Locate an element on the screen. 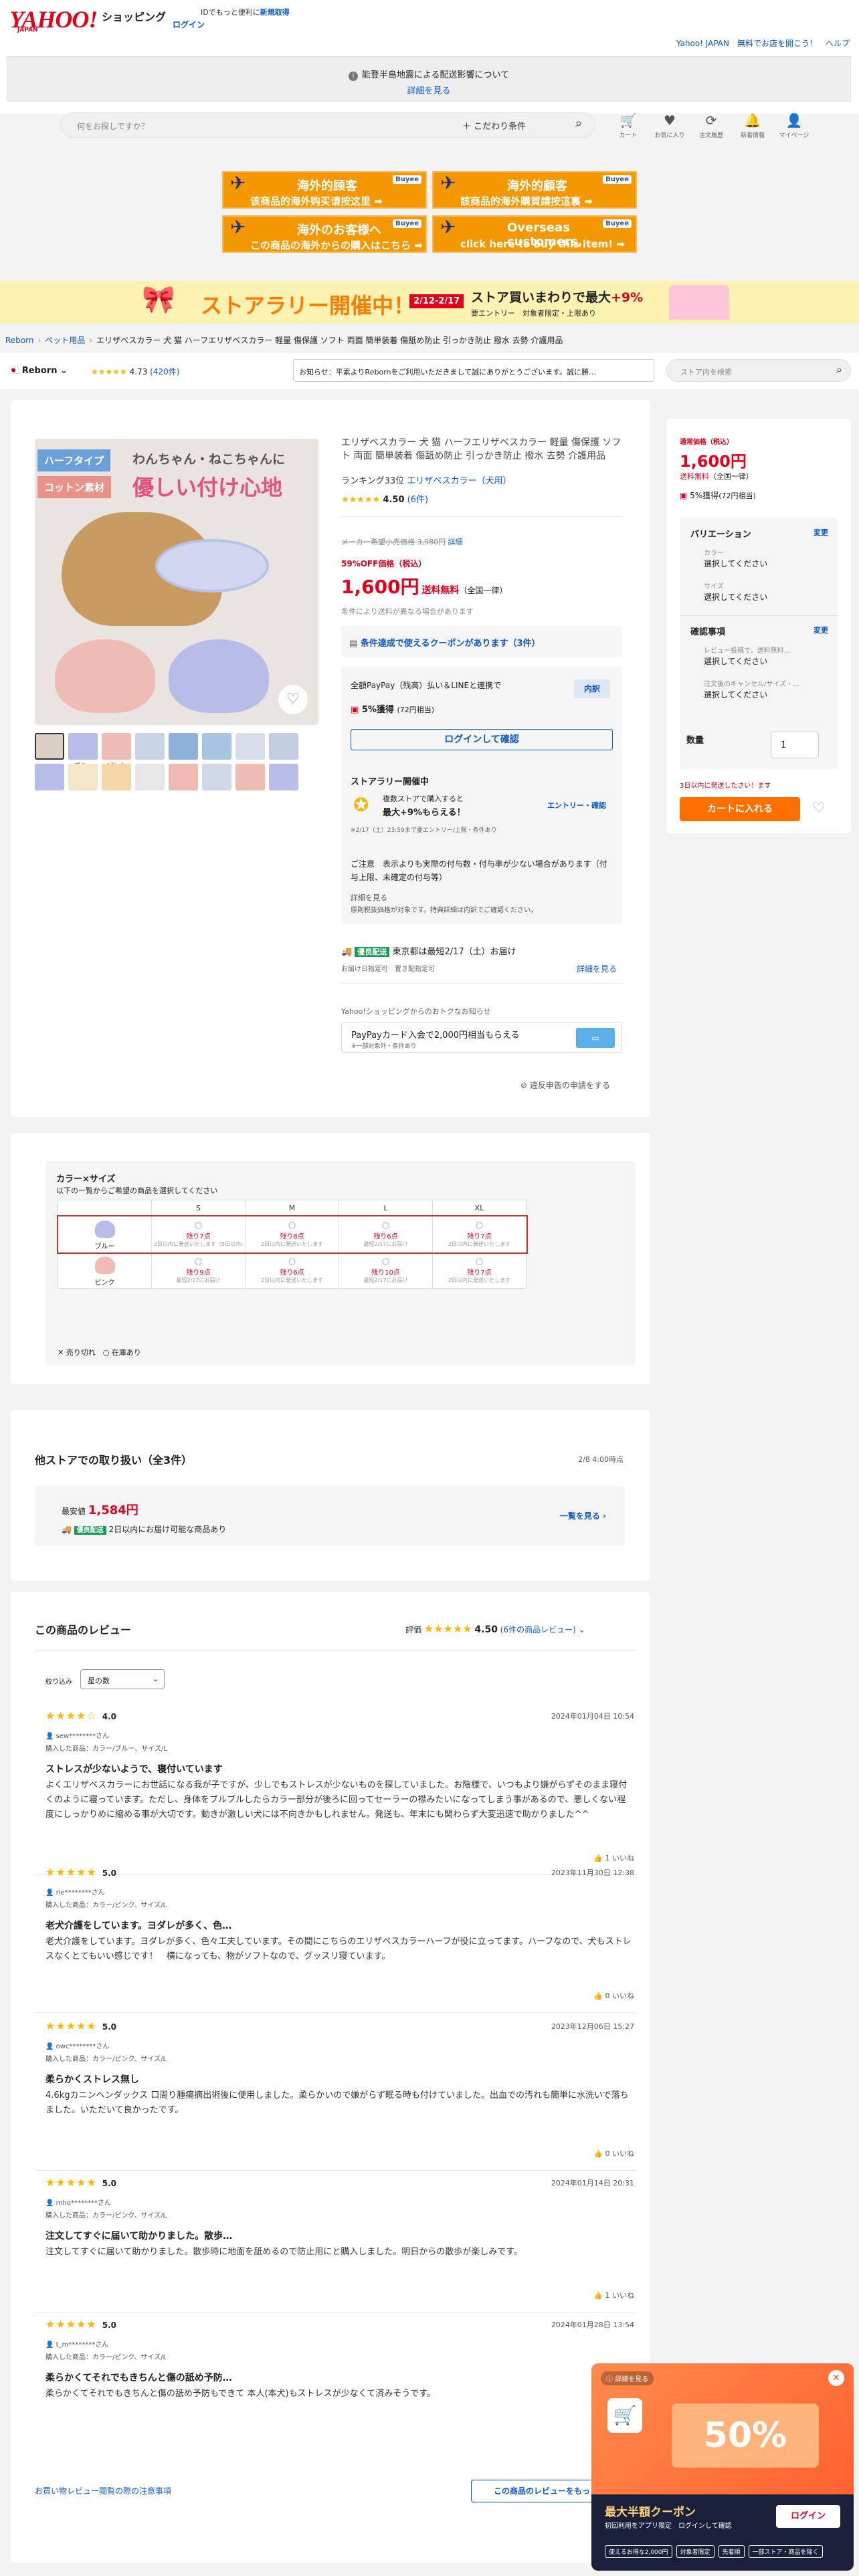 The image size is (859, 2576). filter-select: 星の数 ⌄ is located at coordinates (122, 1679).